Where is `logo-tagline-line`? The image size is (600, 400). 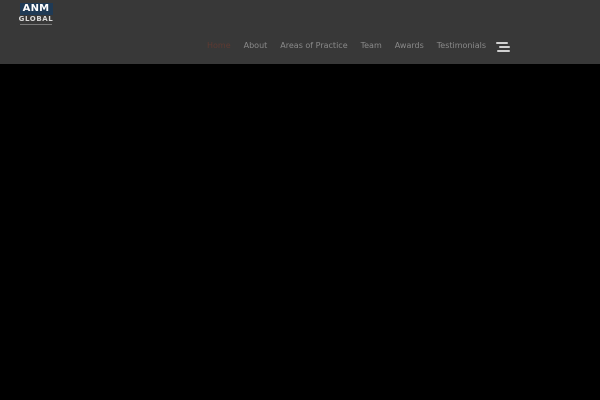 logo-tagline-line is located at coordinates (36, 24).